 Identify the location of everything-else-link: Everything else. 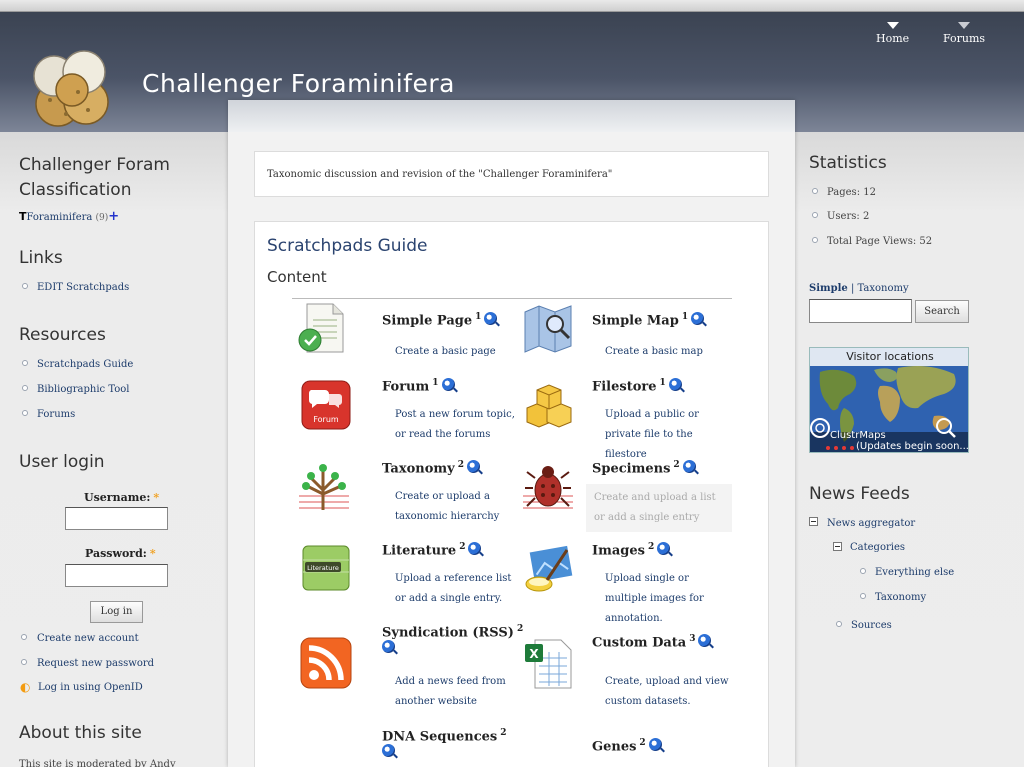
(914, 572).